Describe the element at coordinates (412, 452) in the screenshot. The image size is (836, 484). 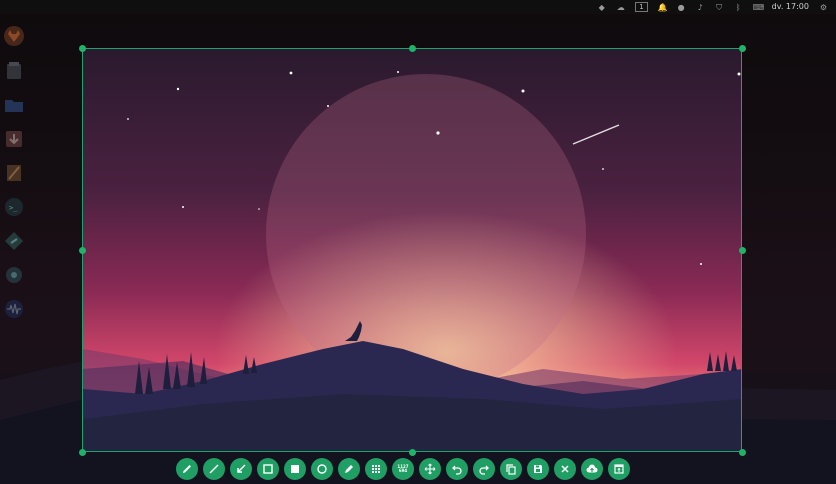
I see `resize-handle-bottom` at that location.